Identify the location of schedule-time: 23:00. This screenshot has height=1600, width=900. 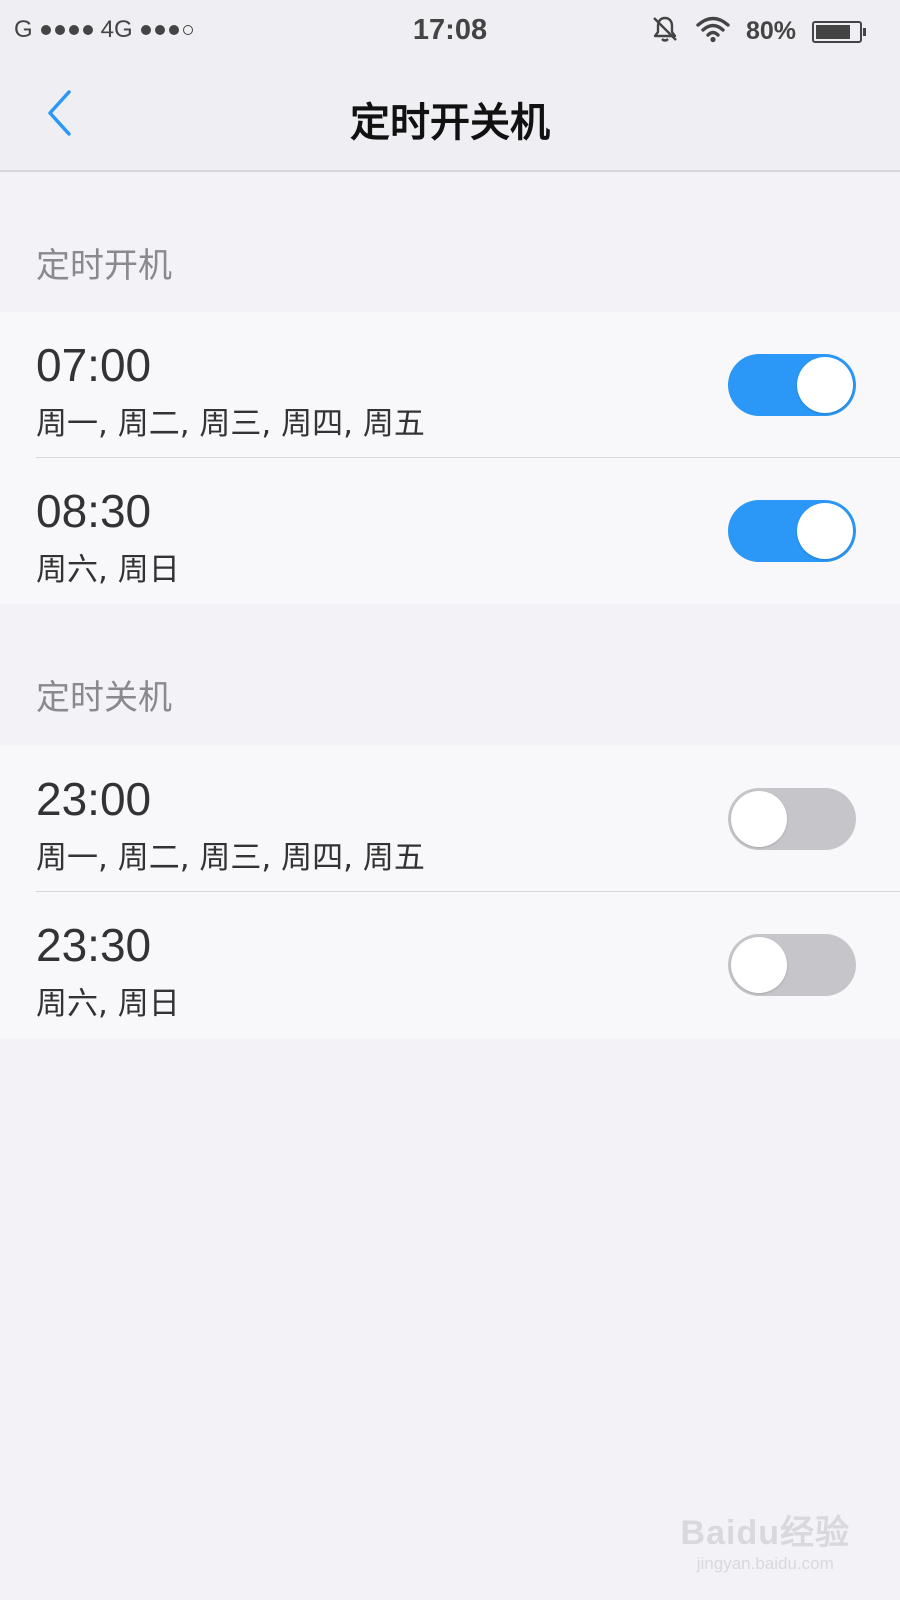
(94, 799).